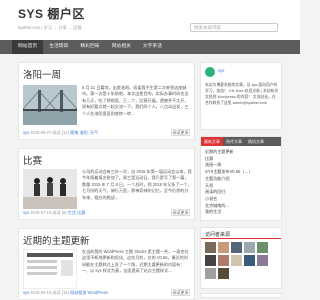 The image size is (320, 300). Describe the element at coordinates (242, 165) in the screenshot. I see `article-link: 洛阳一周` at that location.